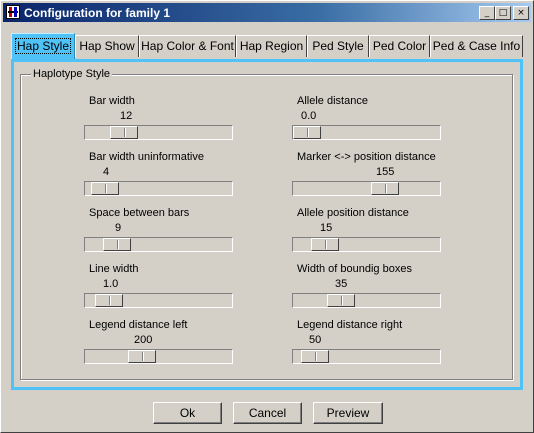 Image resolution: width=534 pixels, height=433 pixels. What do you see at coordinates (366, 244) in the screenshot?
I see `allele-position-distance-slider` at bounding box center [366, 244].